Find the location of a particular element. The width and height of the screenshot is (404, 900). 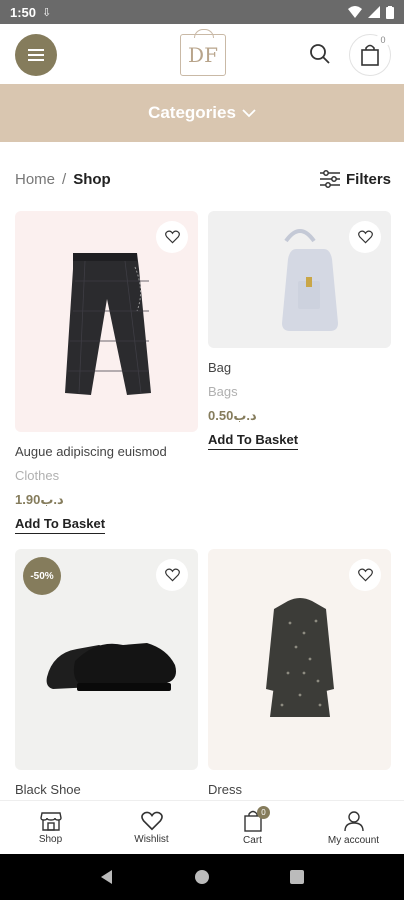

filter-sliders-icon is located at coordinates (329, 179).